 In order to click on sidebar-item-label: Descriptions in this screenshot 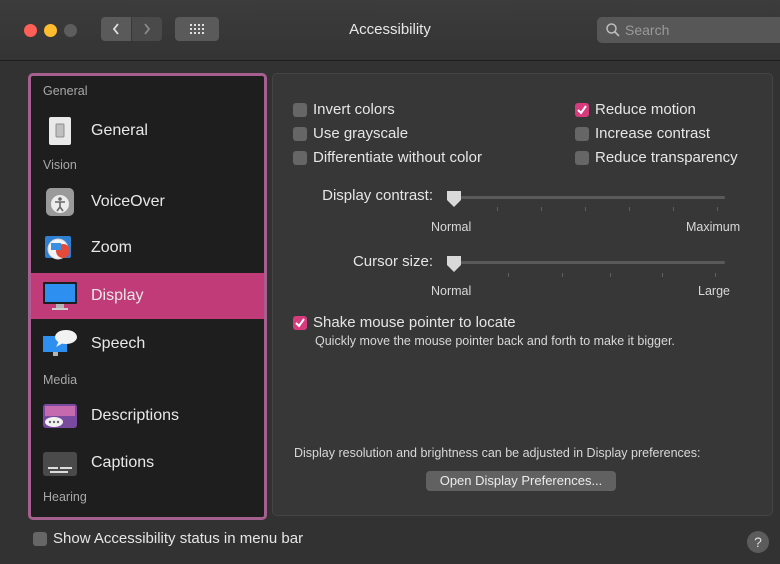, I will do `click(135, 415)`.